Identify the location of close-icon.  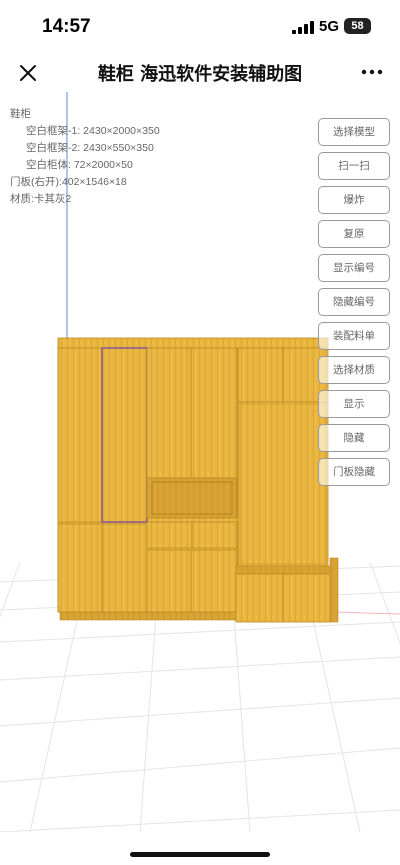
(28, 73).